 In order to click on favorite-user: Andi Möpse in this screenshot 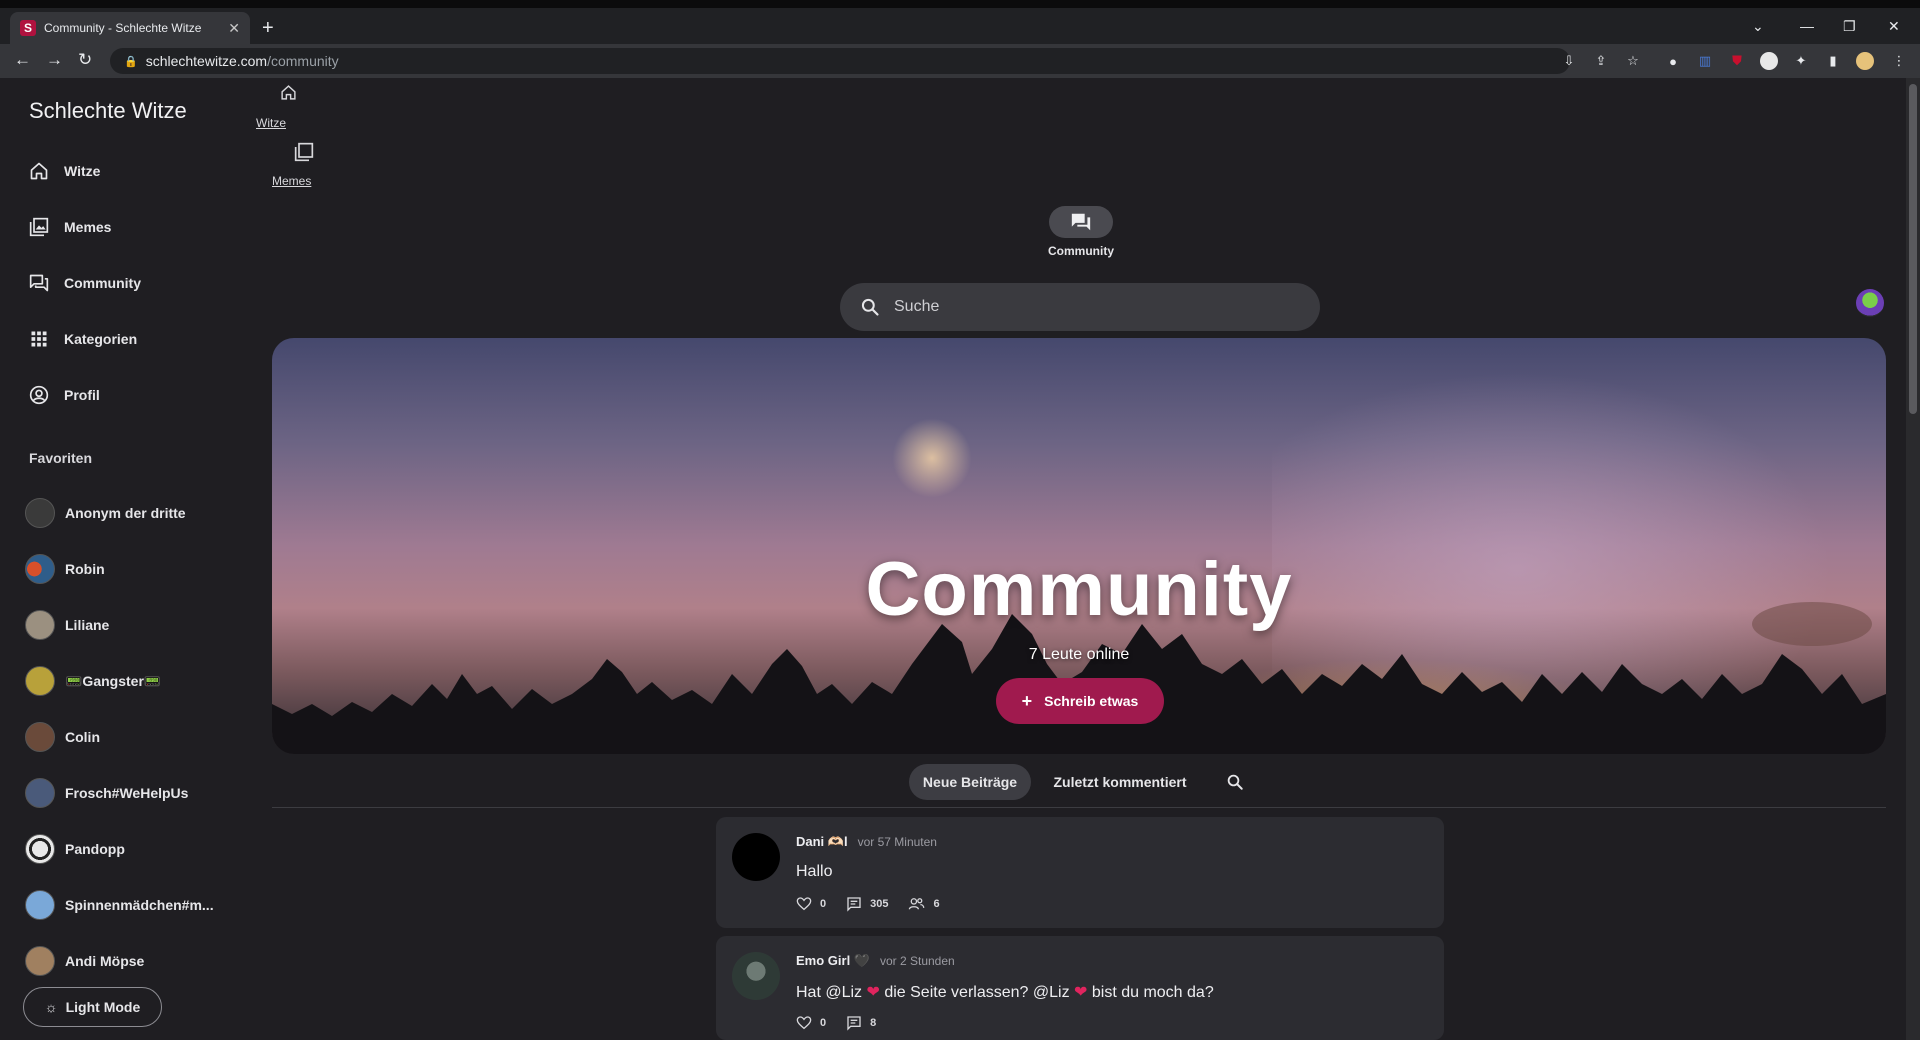, I will do `click(84, 961)`.